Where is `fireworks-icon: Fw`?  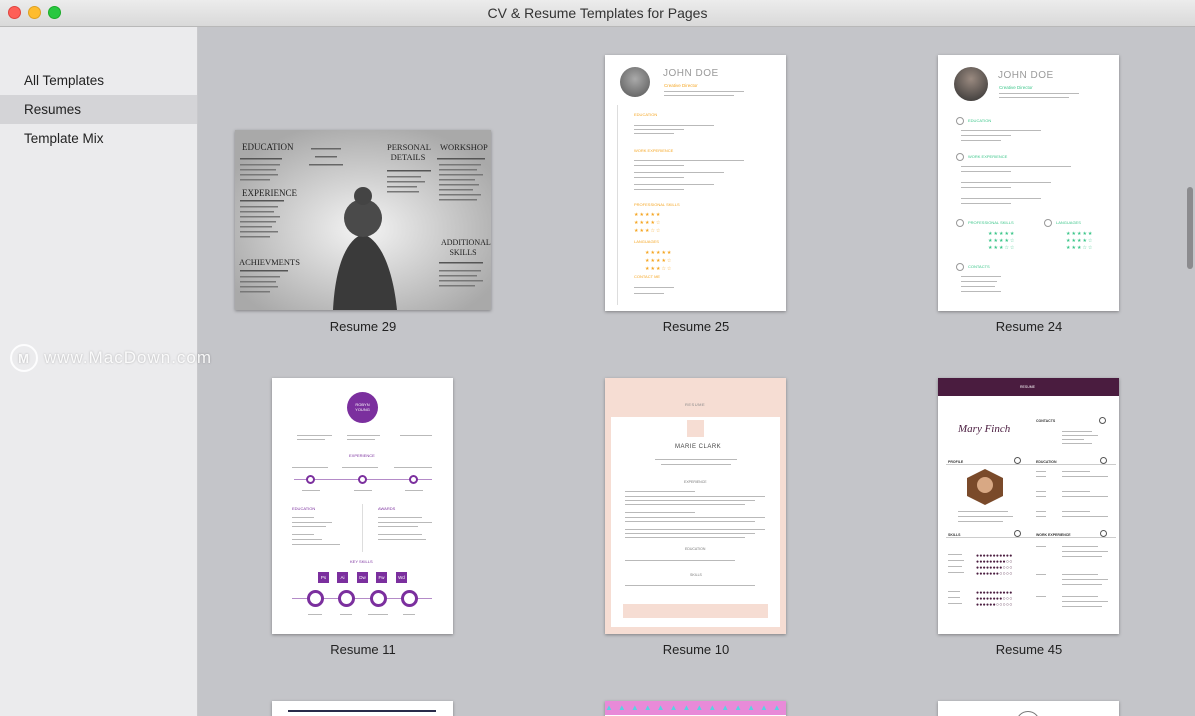 fireworks-icon: Fw is located at coordinates (381, 577).